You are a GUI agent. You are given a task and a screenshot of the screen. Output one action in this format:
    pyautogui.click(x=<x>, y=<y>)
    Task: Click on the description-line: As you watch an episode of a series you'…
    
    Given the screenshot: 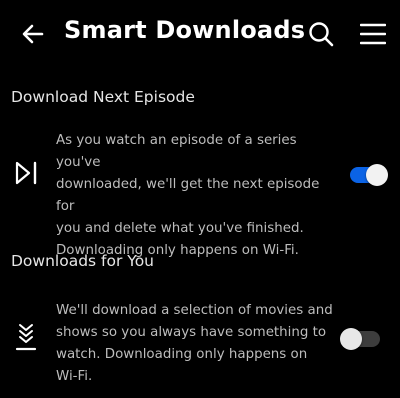 What is the action you would take?
    pyautogui.click(x=176, y=151)
    